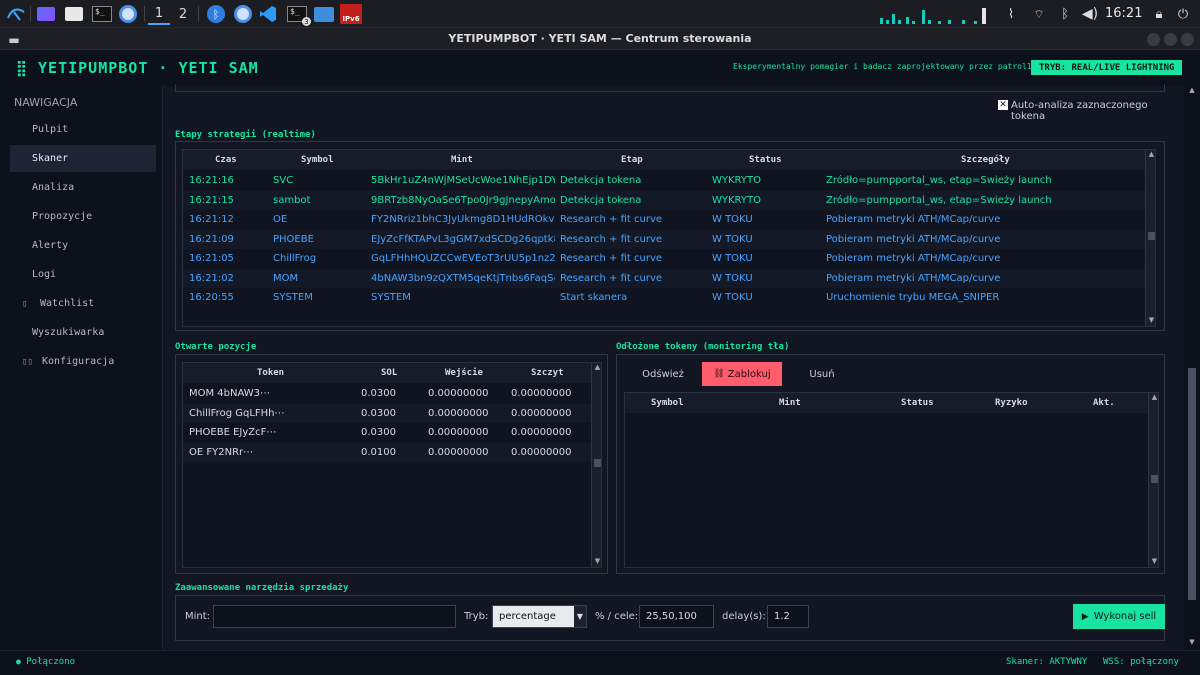 The height and width of the screenshot is (675, 1200). What do you see at coordinates (83, 274) in the screenshot?
I see `sidebar-item-logi: Logi` at bounding box center [83, 274].